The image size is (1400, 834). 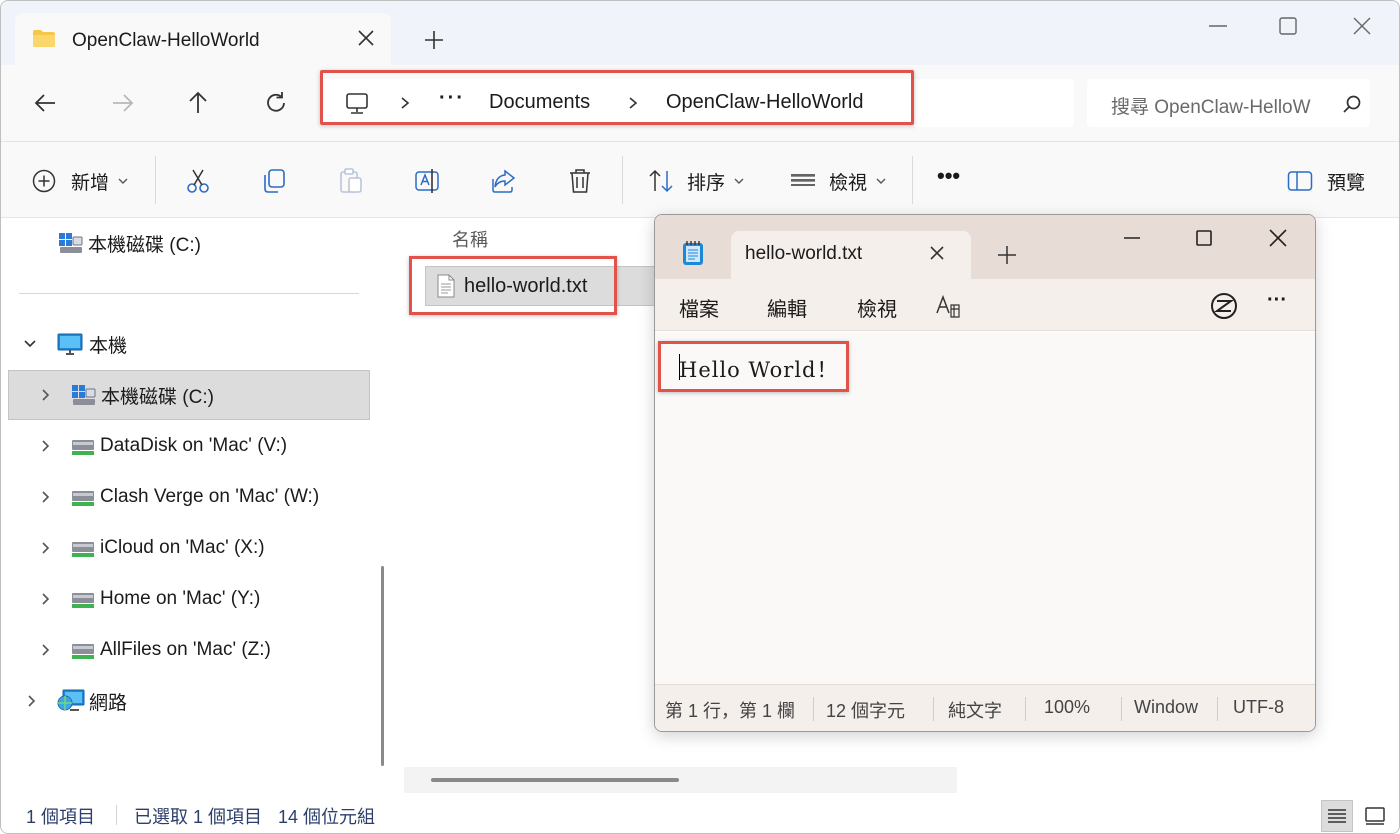 What do you see at coordinates (210, 496) in the screenshot?
I see `nav-item-label: Clash Verge on 'Mac' (W:)` at bounding box center [210, 496].